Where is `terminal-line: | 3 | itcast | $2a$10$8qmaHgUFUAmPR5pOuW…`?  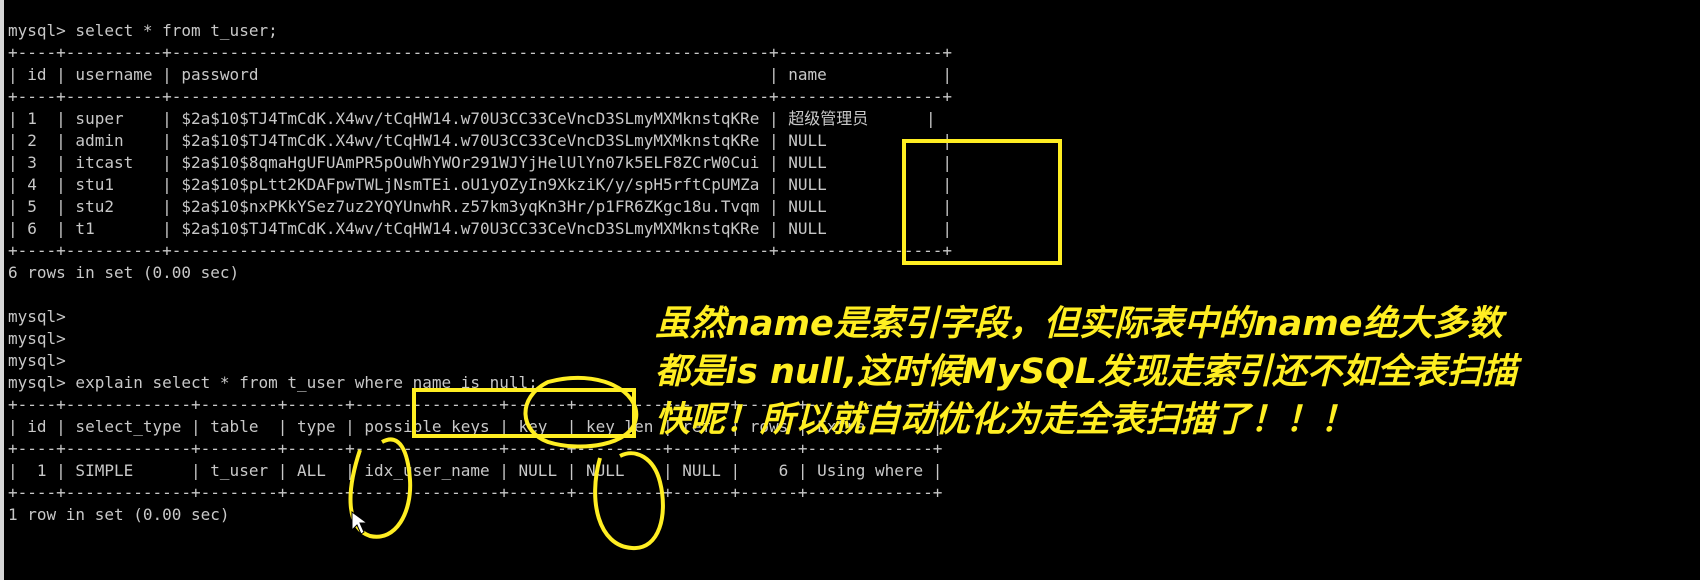 terminal-line: | 3 | itcast | $2a$10$8qmaHgUFUAmPR5pOuW… is located at coordinates (480, 162).